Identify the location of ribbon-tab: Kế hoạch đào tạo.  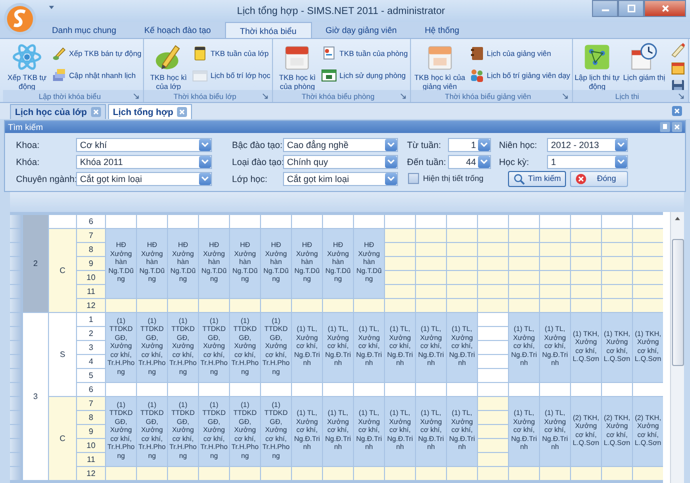
(177, 30).